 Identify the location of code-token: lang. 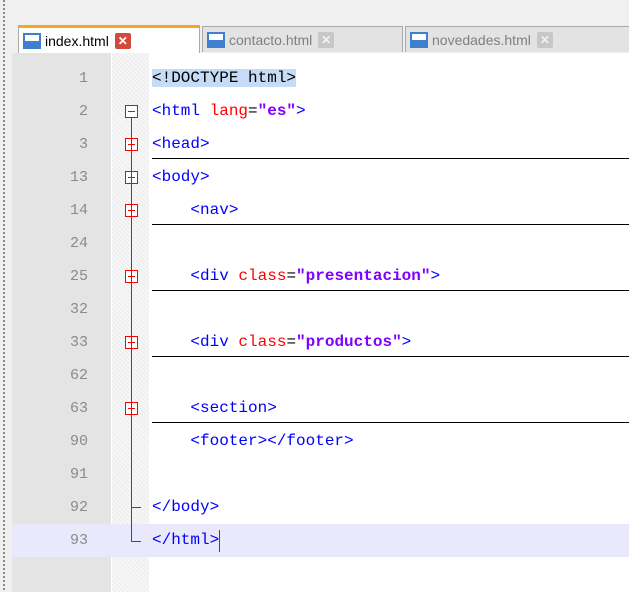
(229, 111).